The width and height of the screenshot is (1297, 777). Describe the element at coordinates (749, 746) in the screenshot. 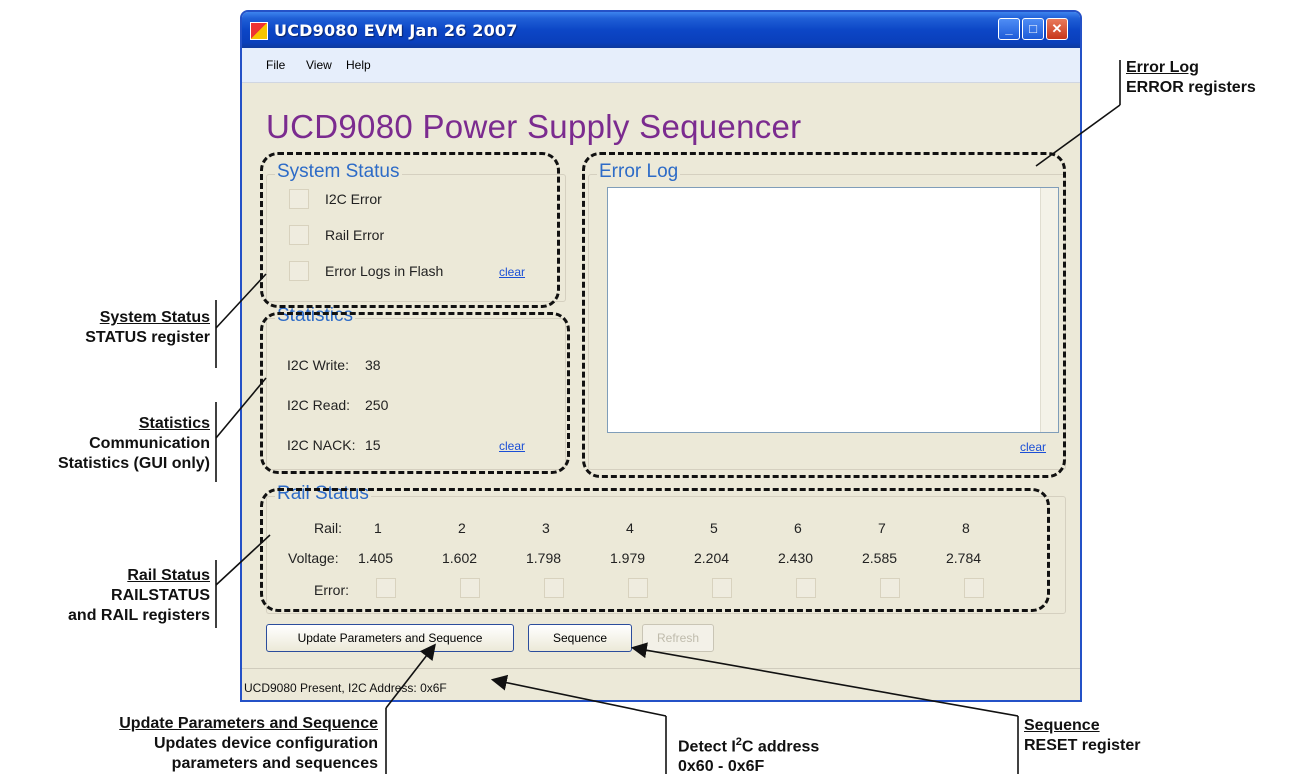

I see `annotation-detect-title: Detect I2C address` at that location.